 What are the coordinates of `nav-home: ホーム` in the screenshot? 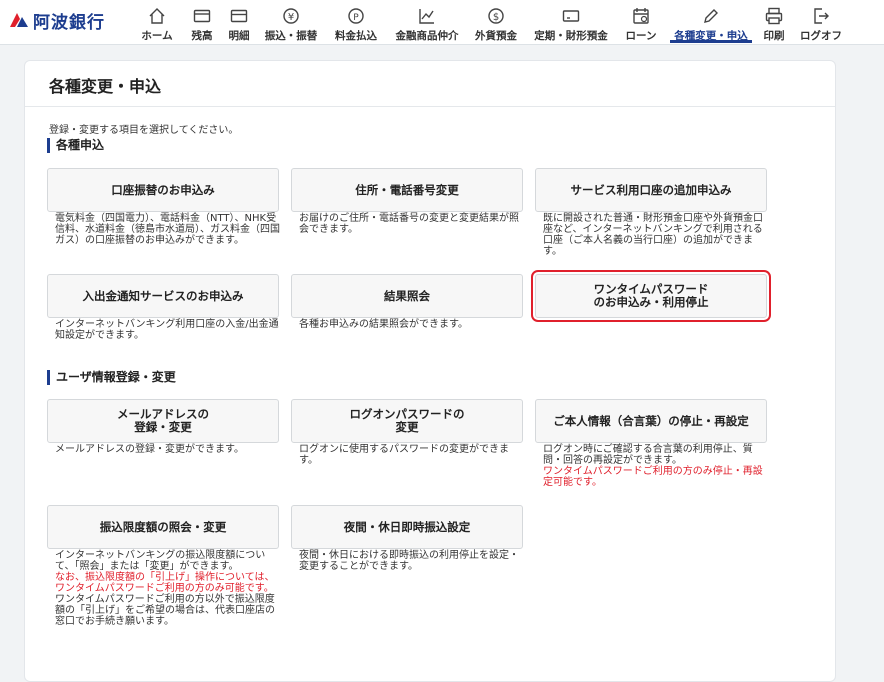 It's located at (157, 22).